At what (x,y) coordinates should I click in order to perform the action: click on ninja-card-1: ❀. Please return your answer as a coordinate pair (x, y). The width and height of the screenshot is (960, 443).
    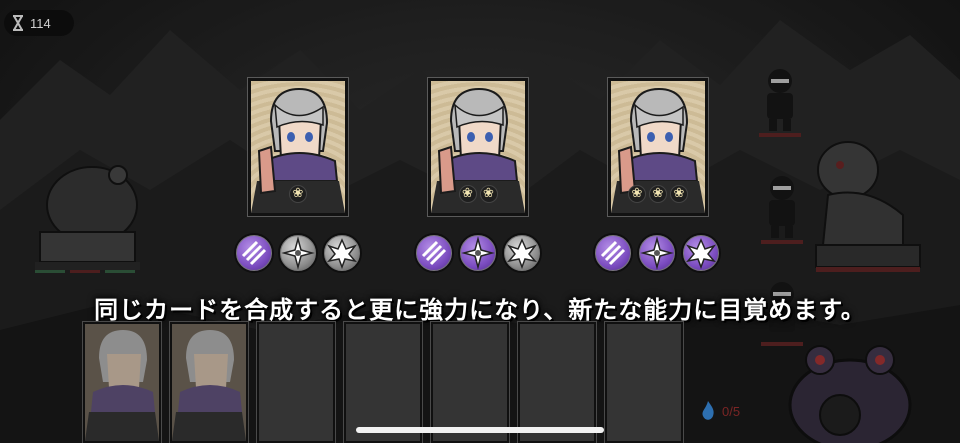
    Looking at the image, I should click on (298, 147).